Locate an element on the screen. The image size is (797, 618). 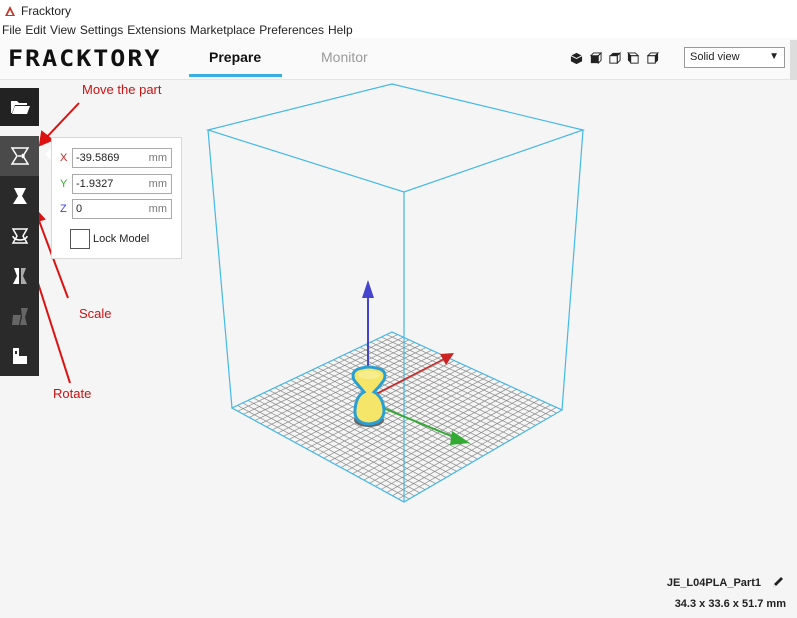
annotation-rotate: Rotate is located at coordinates (72, 393).